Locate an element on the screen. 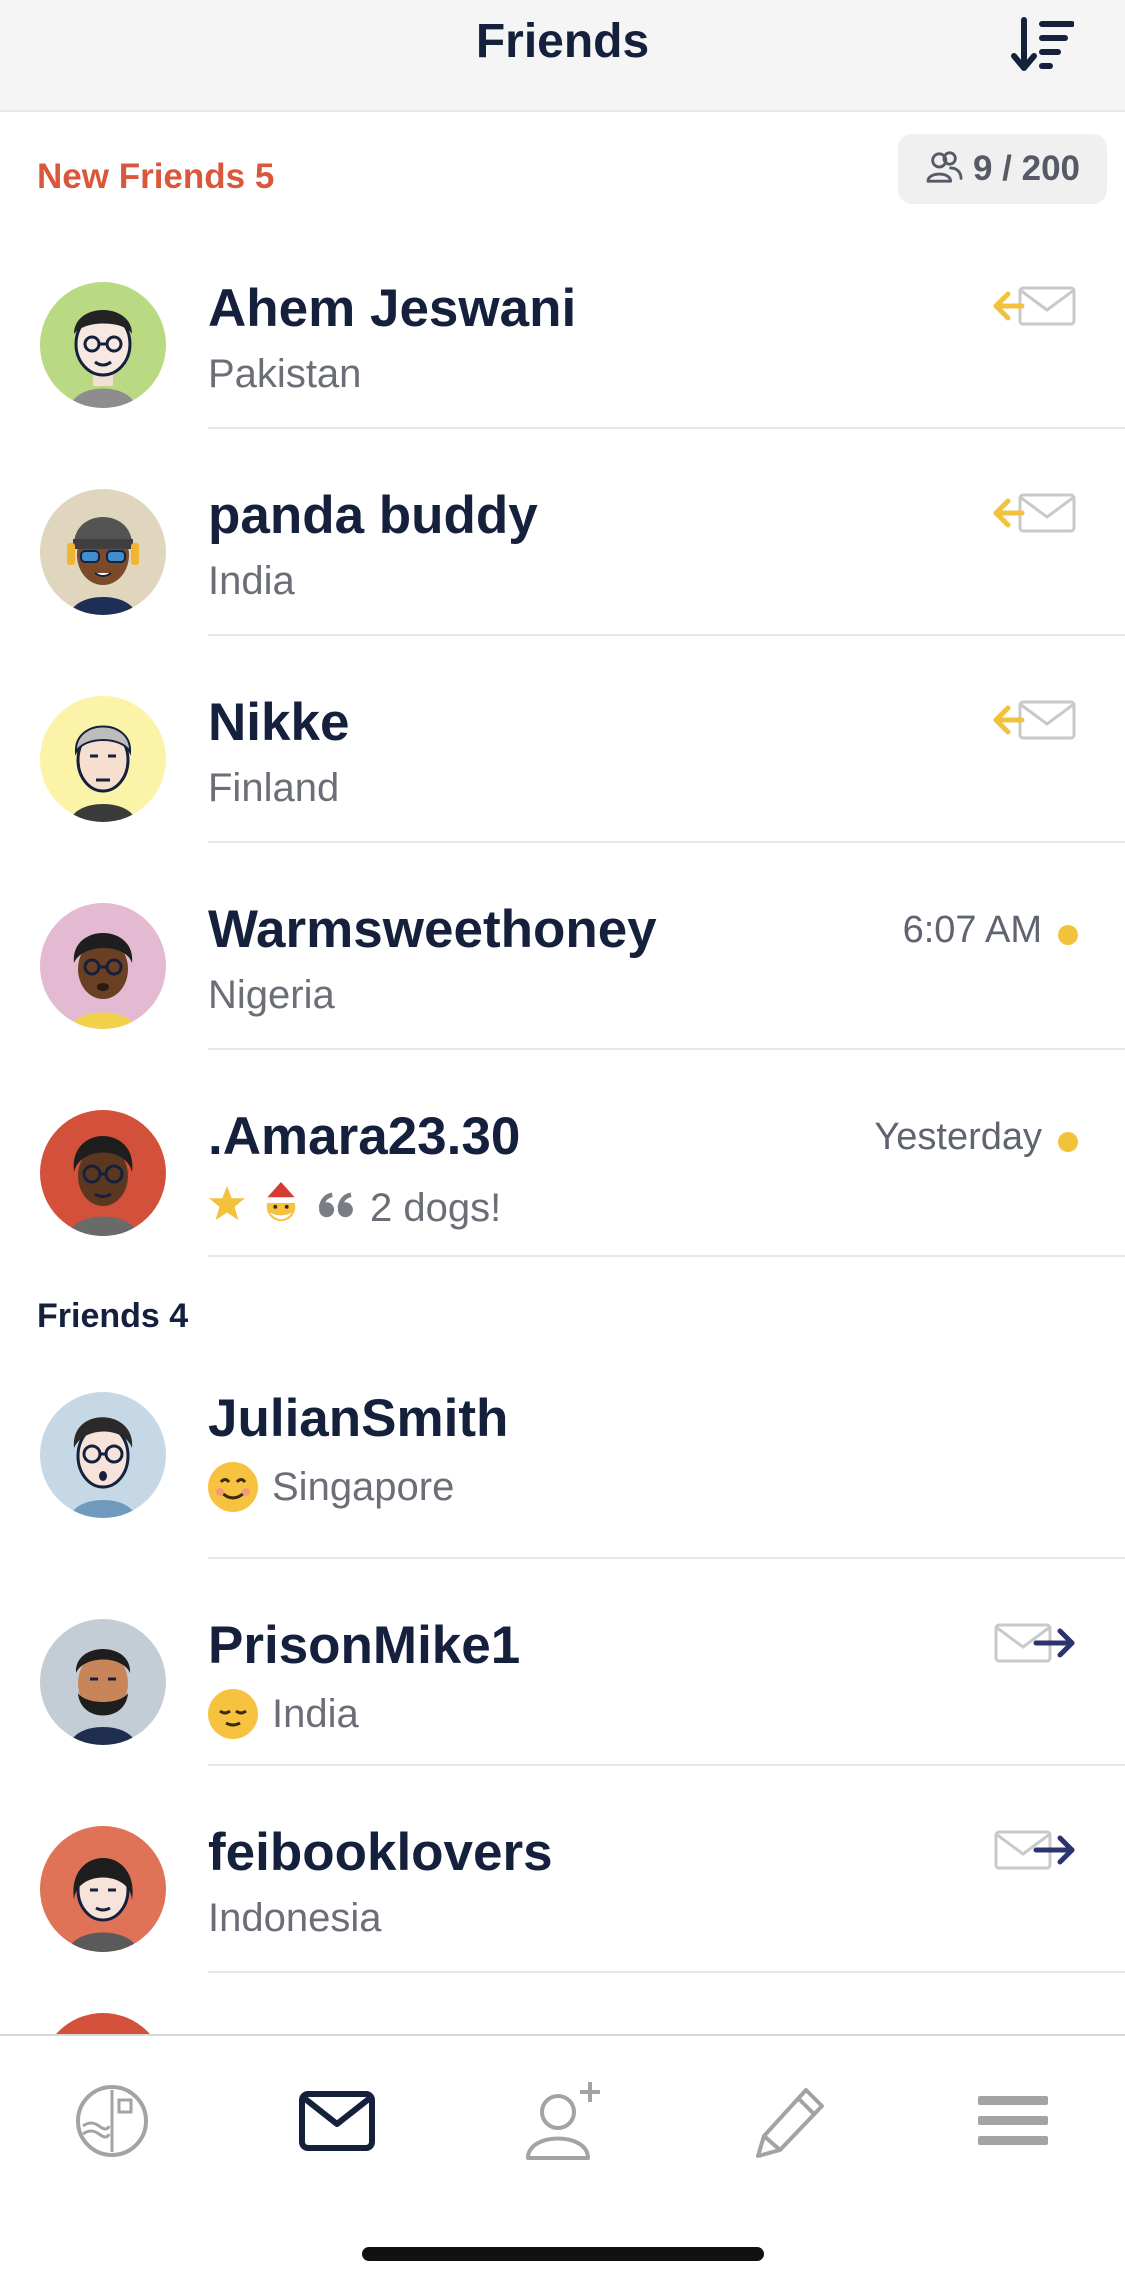  friend-name: Warmsweethoney is located at coordinates (432, 929).